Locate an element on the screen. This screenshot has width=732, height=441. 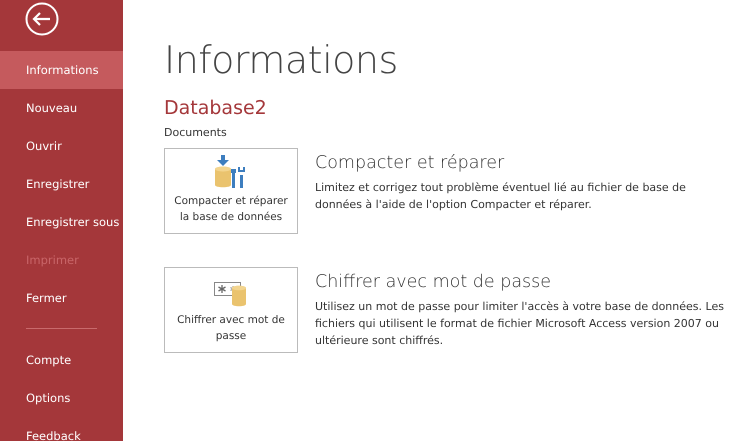
action-button: Chiffrer avec mot de passe is located at coordinates (231, 310).